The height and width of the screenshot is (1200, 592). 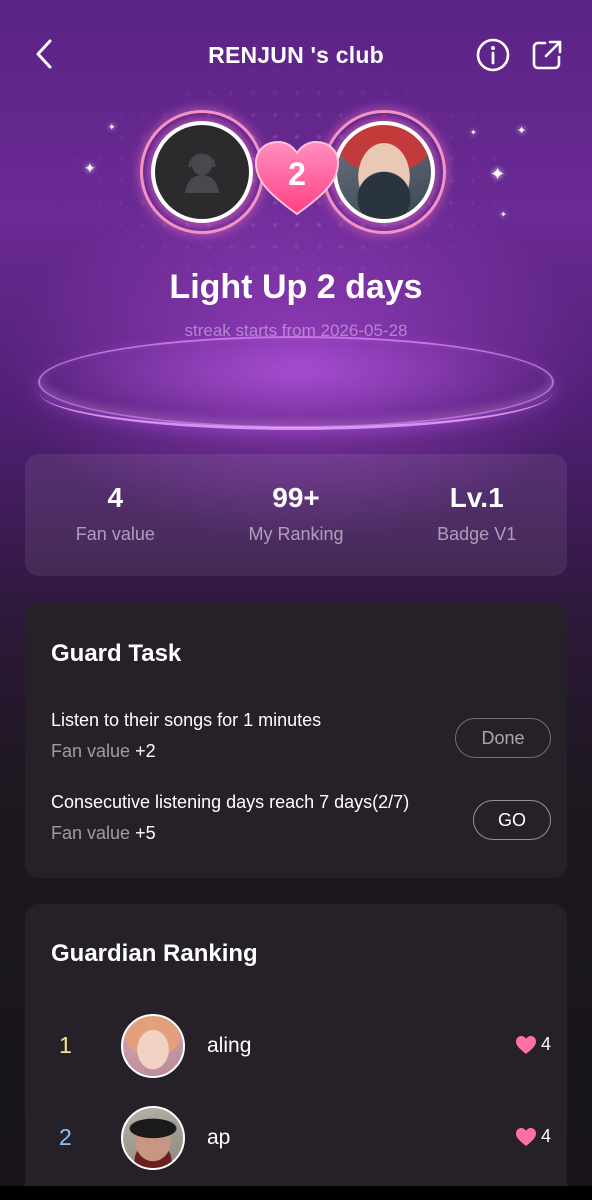 What do you see at coordinates (296, 393) in the screenshot?
I see `stage-platform-edge` at bounding box center [296, 393].